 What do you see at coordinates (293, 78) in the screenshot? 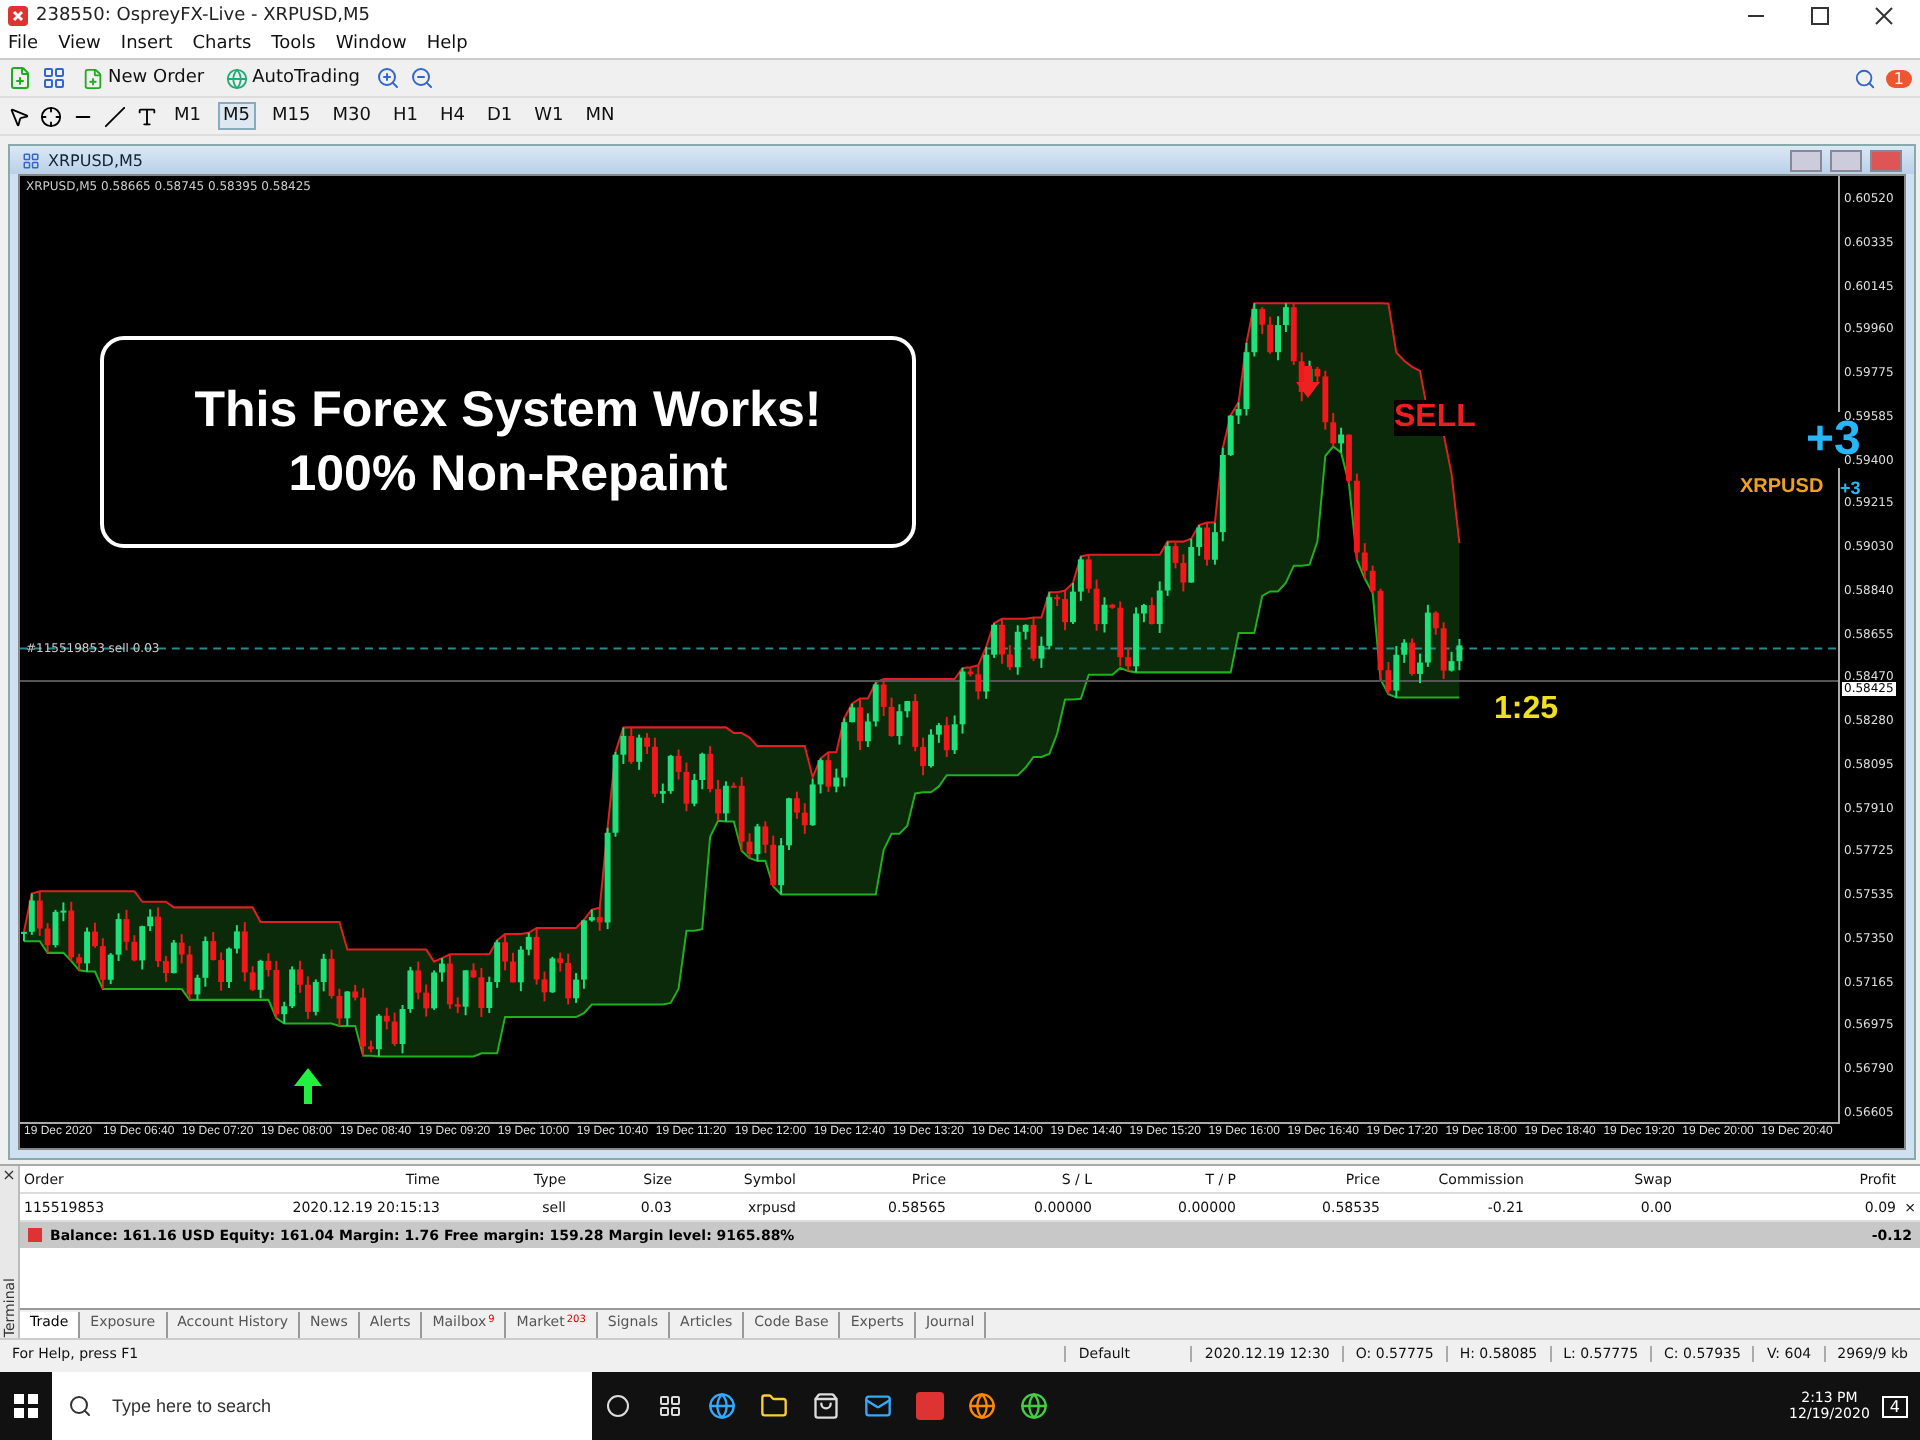
I see `autotrading-button: AutoTrading` at bounding box center [293, 78].